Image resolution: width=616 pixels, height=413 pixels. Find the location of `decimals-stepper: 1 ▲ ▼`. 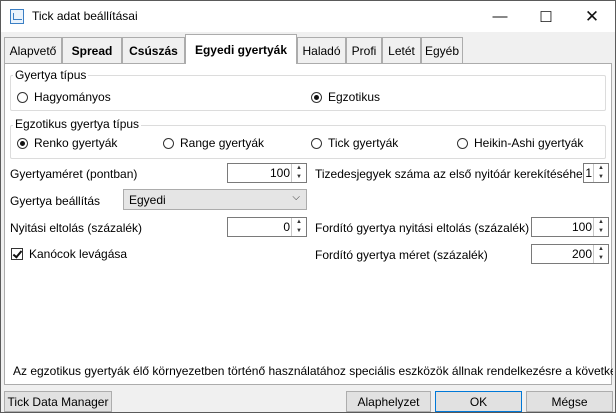

decimals-stepper: 1 ▲ ▼ is located at coordinates (596, 173).